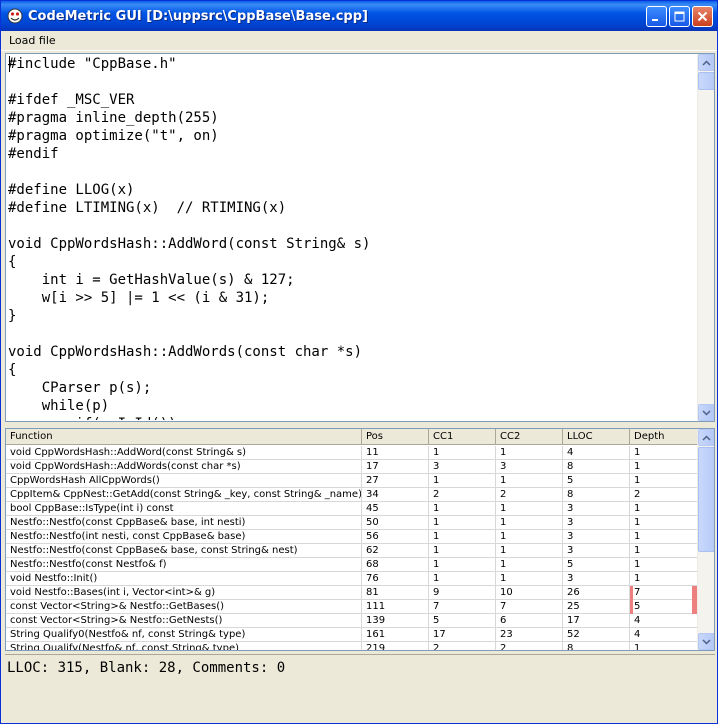 The height and width of the screenshot is (724, 718). I want to click on code-line: #define LLOG(x), so click(71, 190).